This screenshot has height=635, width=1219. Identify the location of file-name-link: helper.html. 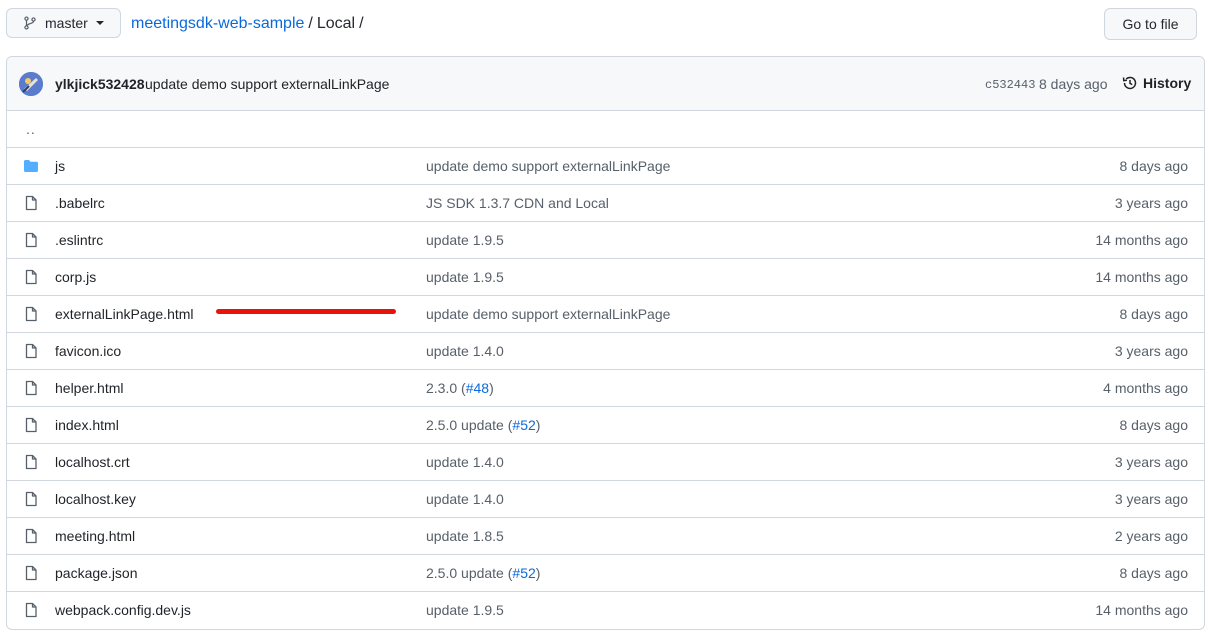
(89, 388).